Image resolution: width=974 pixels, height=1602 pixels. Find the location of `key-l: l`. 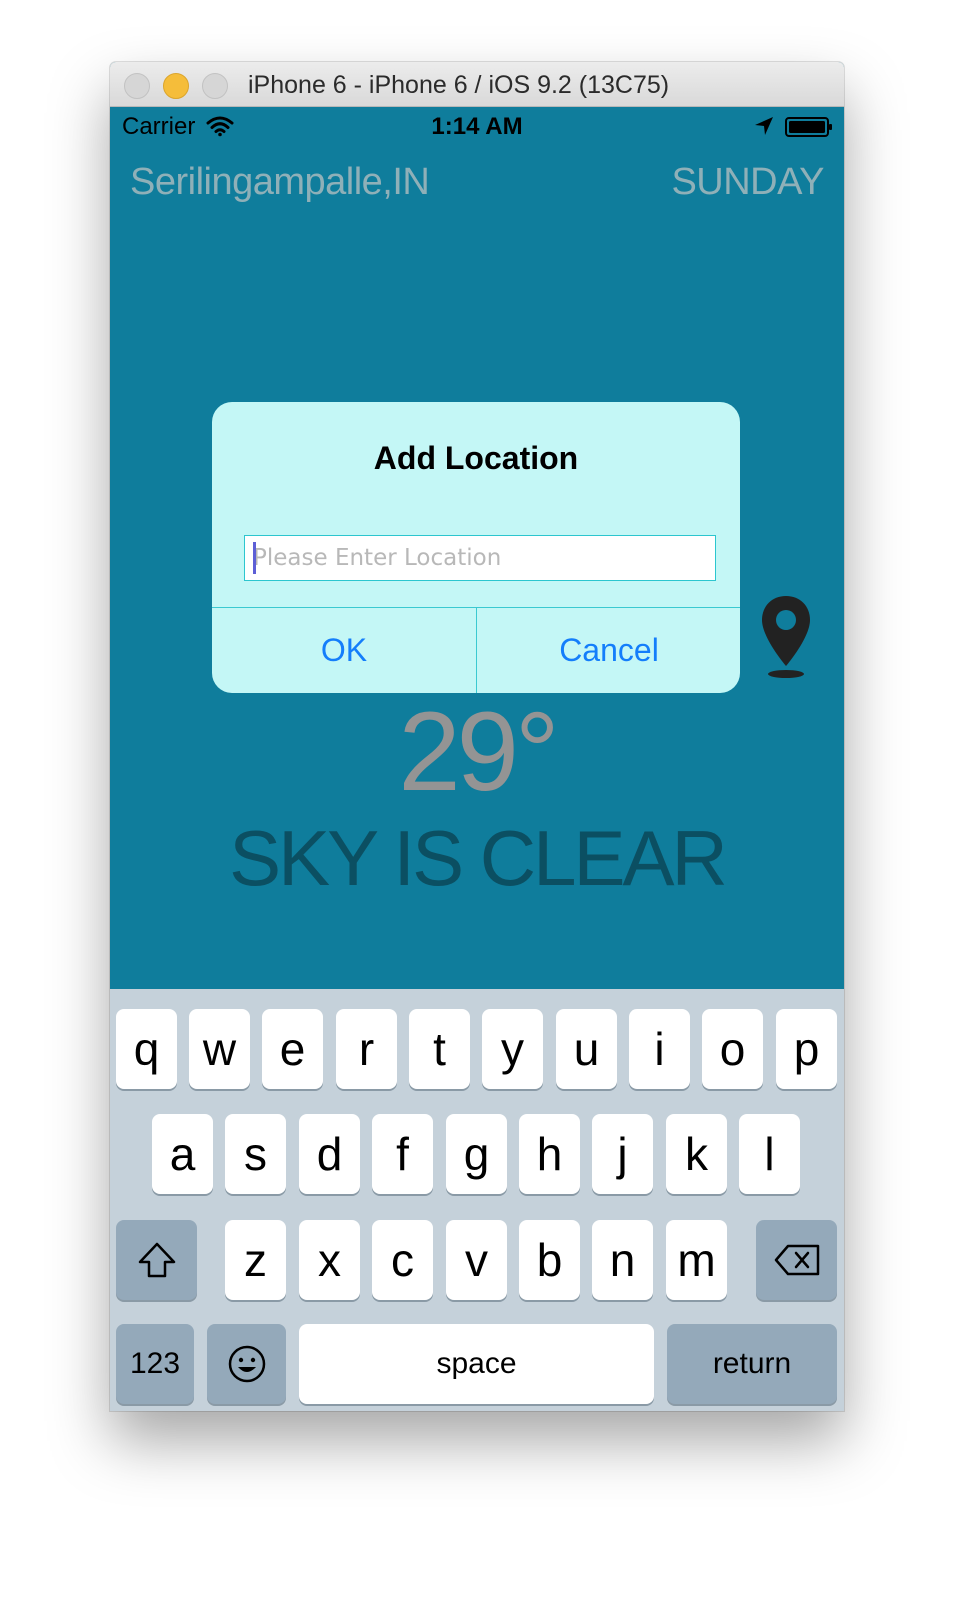

key-l: l is located at coordinates (769, 1154).